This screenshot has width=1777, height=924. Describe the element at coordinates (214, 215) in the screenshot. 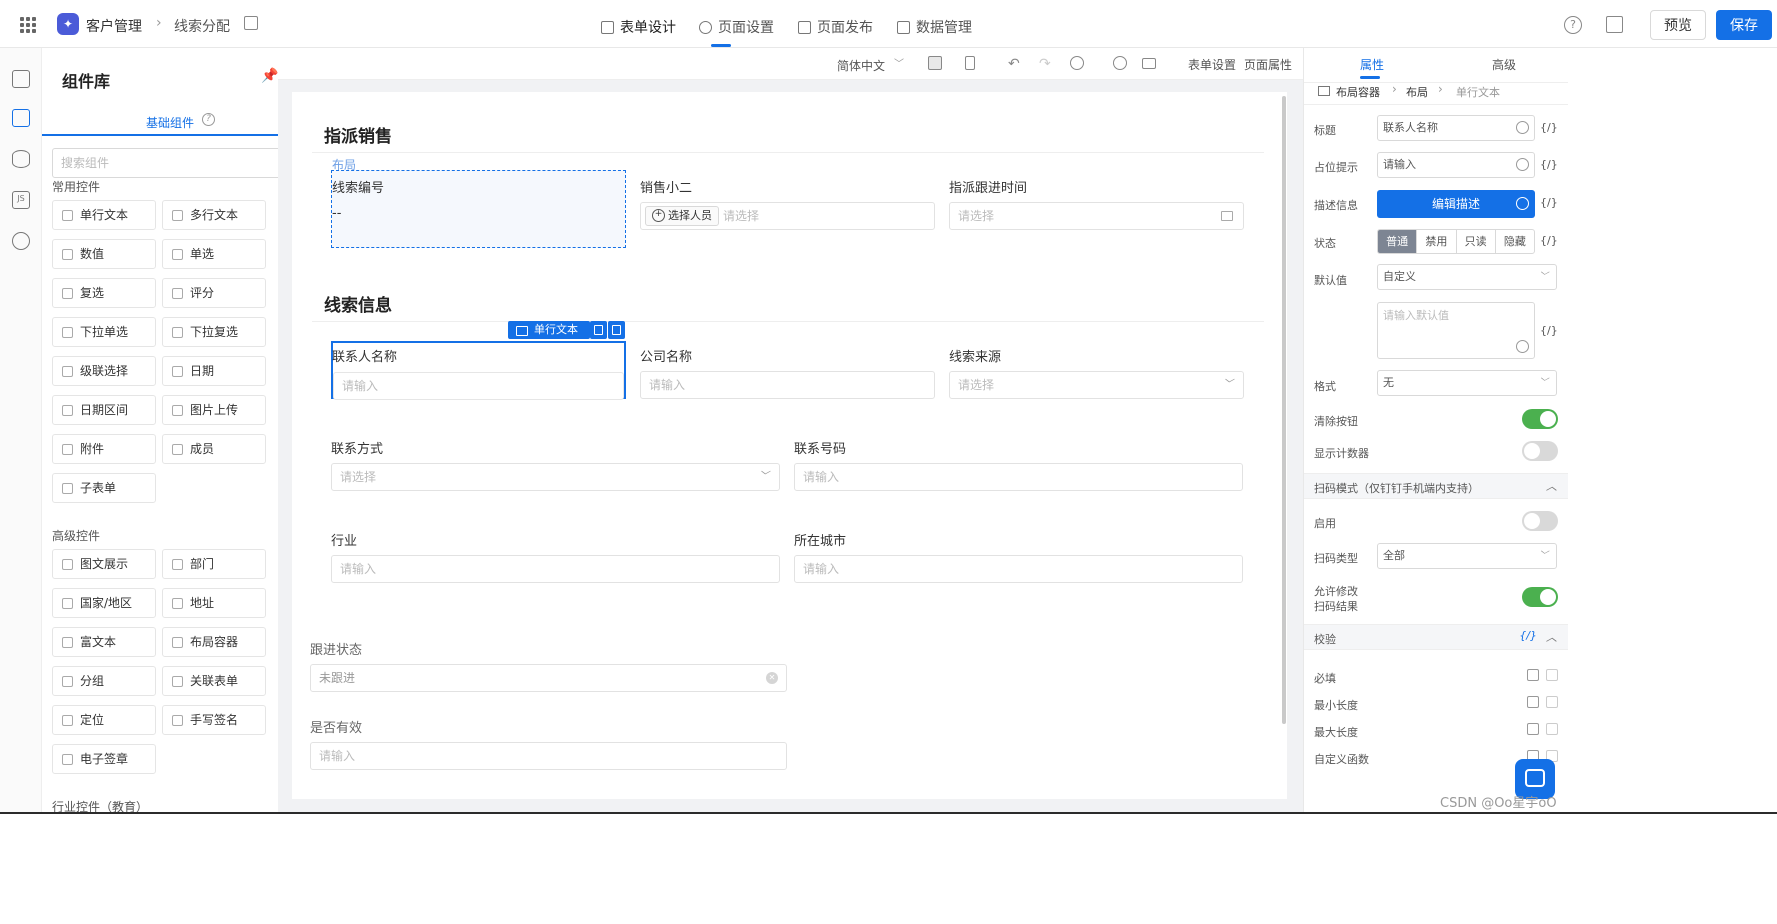

I see `component-common-1: 多行文本` at that location.